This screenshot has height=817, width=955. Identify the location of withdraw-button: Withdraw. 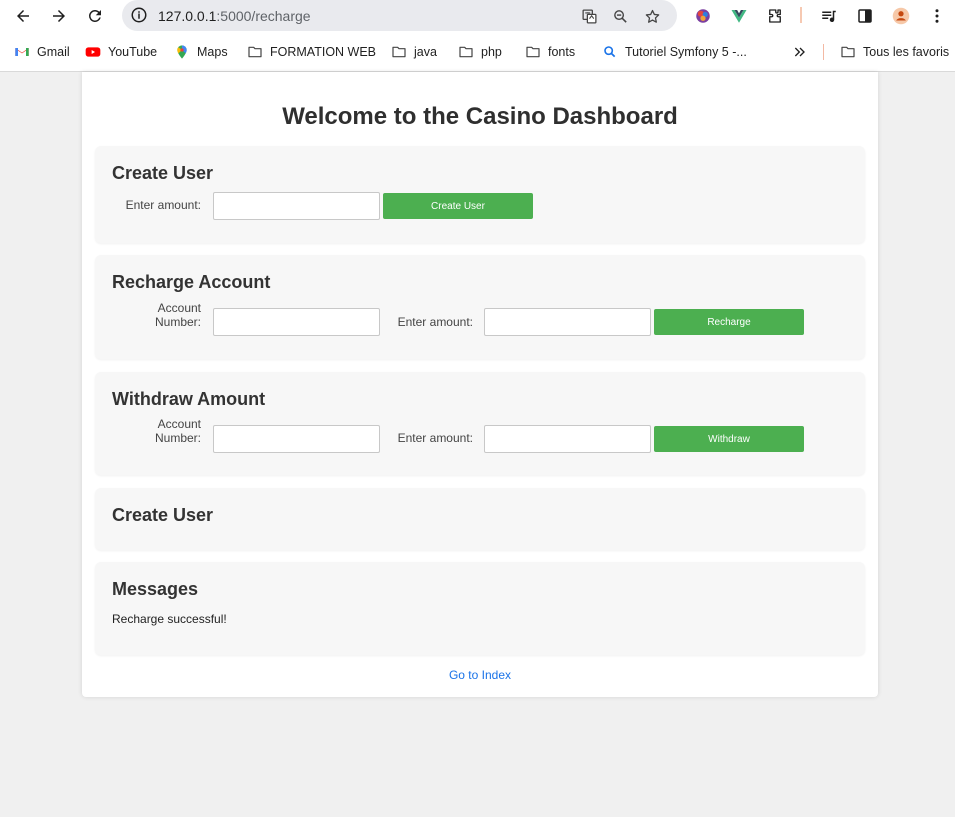
(729, 439).